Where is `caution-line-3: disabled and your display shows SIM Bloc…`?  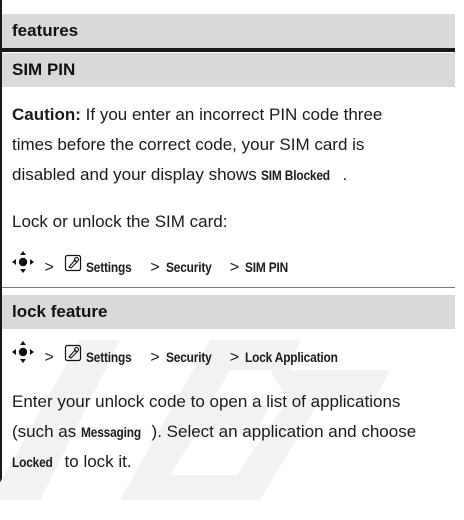 caution-line-3: disabled and your display shows SIM Bloc… is located at coordinates (232, 175).